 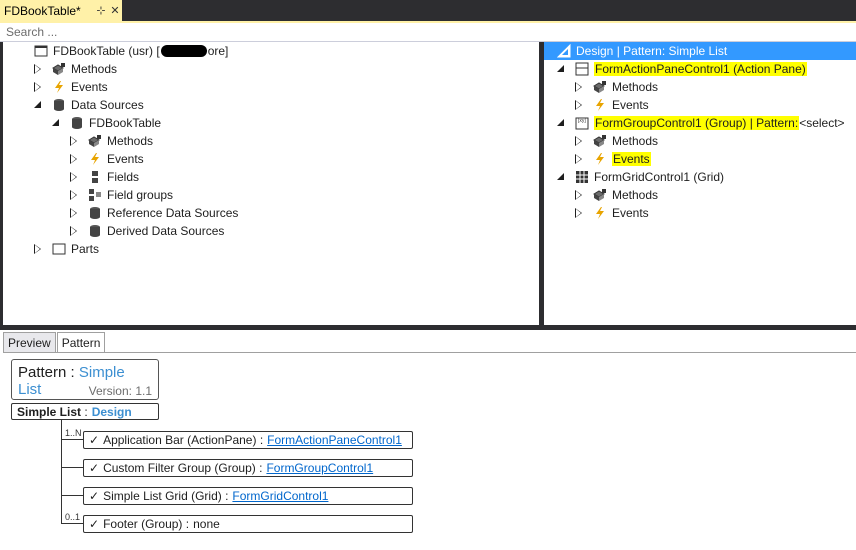 I want to click on left-tree-item: FDBookTable (usr) [ore], so click(x=121, y=51).